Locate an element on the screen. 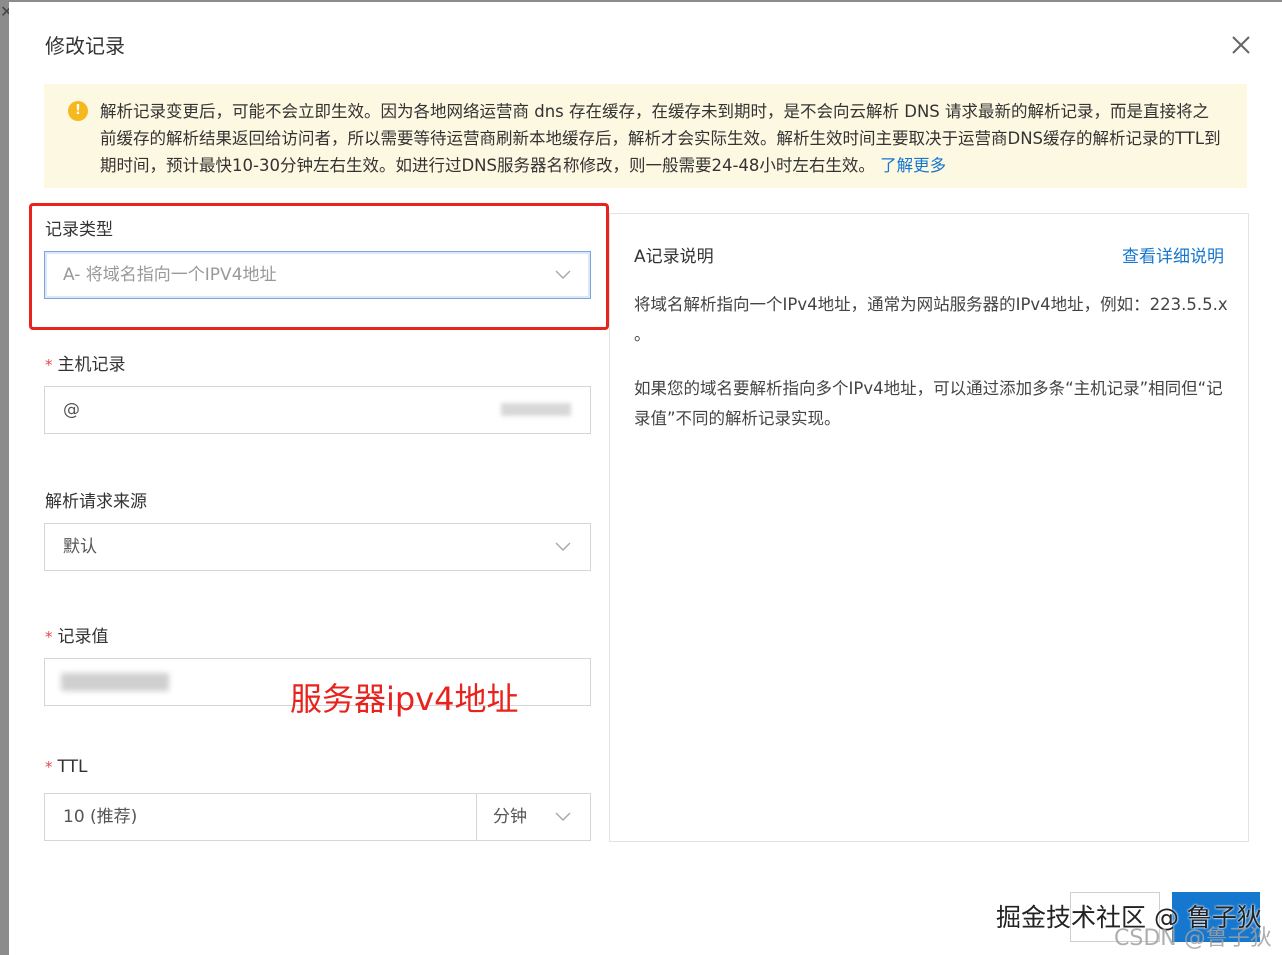 The image size is (1282, 955). request-source-value: 默认 is located at coordinates (80, 547).